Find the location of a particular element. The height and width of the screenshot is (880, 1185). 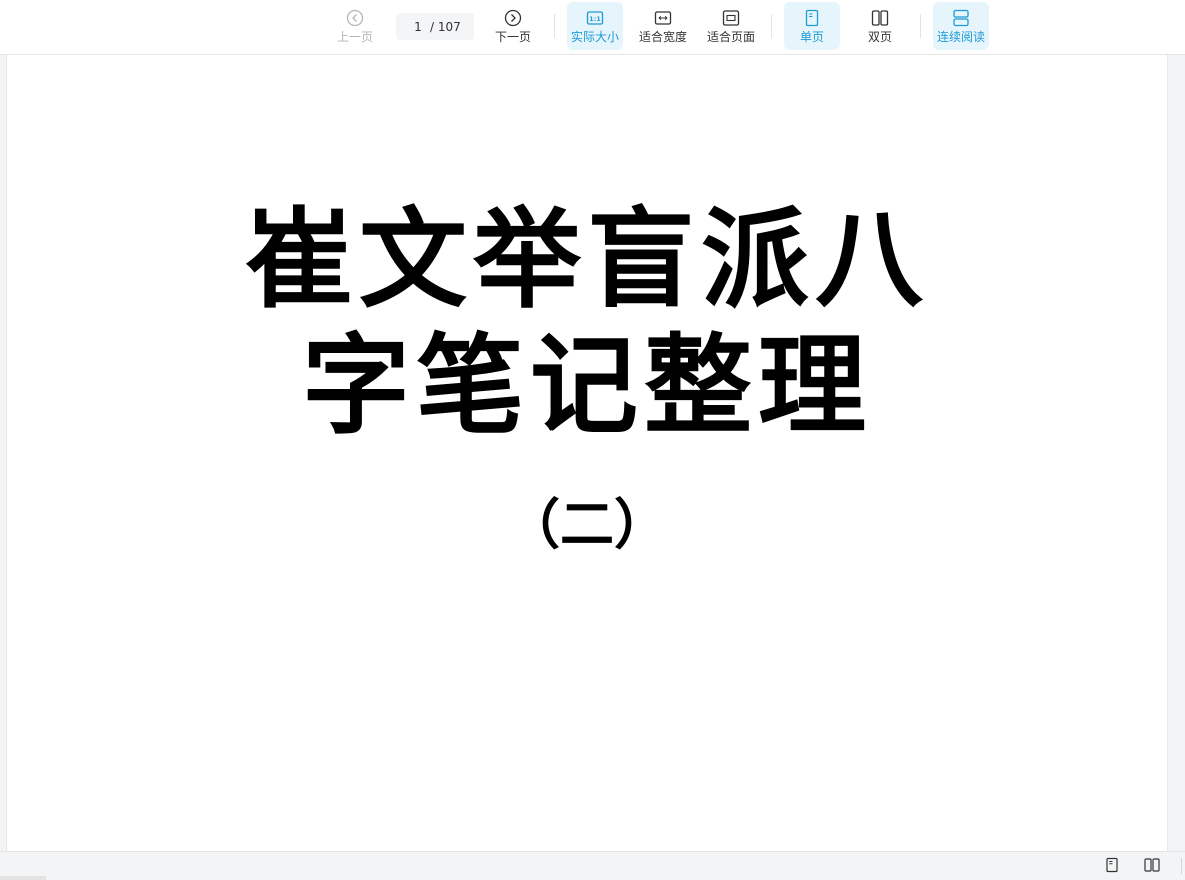

continuous-reading-button: 连续阅读 is located at coordinates (961, 26).